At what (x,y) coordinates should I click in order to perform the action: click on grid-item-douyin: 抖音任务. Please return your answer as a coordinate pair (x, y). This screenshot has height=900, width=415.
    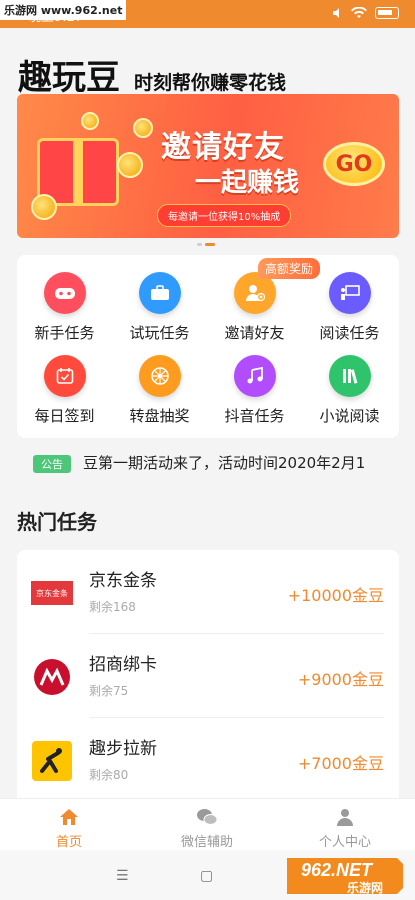
    Looking at the image, I should click on (254, 390).